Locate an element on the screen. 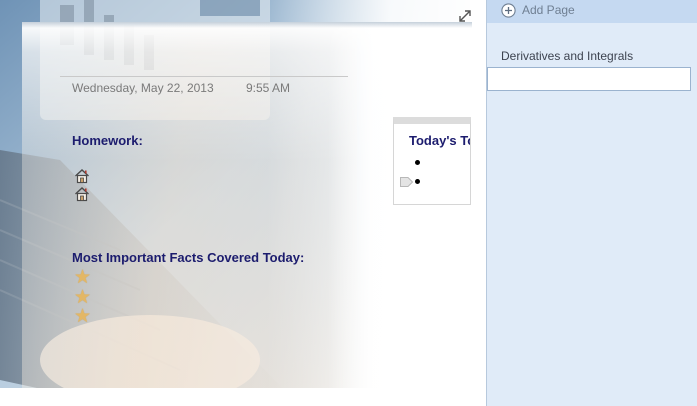 This screenshot has height=406, width=697. expand-icon is located at coordinates (465, 16).